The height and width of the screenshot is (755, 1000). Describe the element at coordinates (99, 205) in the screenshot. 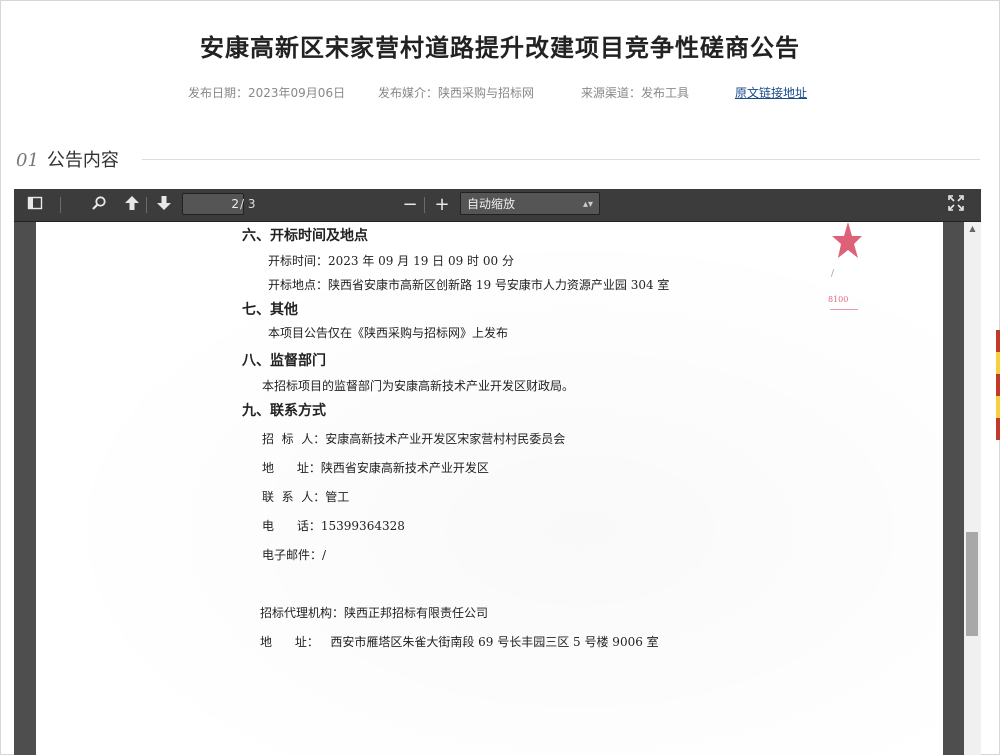

I see `search-icon` at that location.